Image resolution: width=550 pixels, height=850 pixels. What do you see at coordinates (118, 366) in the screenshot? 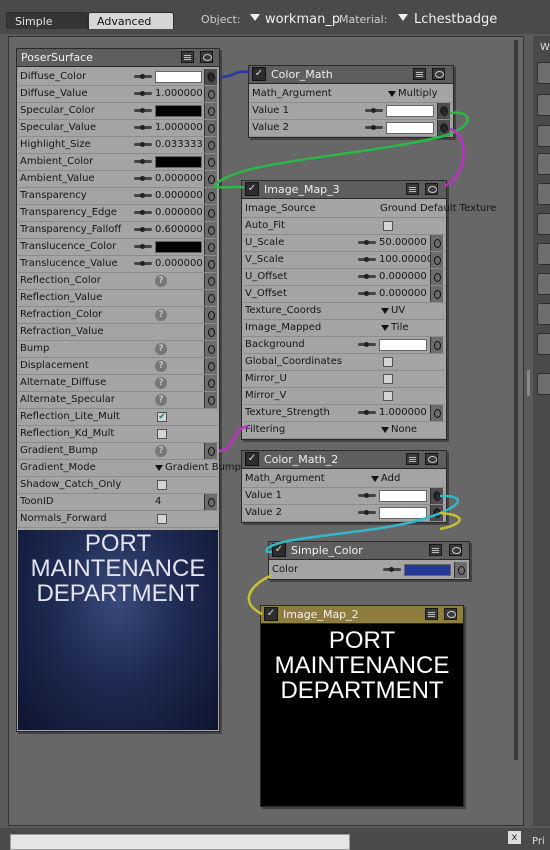
I see `param-row-displacement: Displacement?` at bounding box center [118, 366].